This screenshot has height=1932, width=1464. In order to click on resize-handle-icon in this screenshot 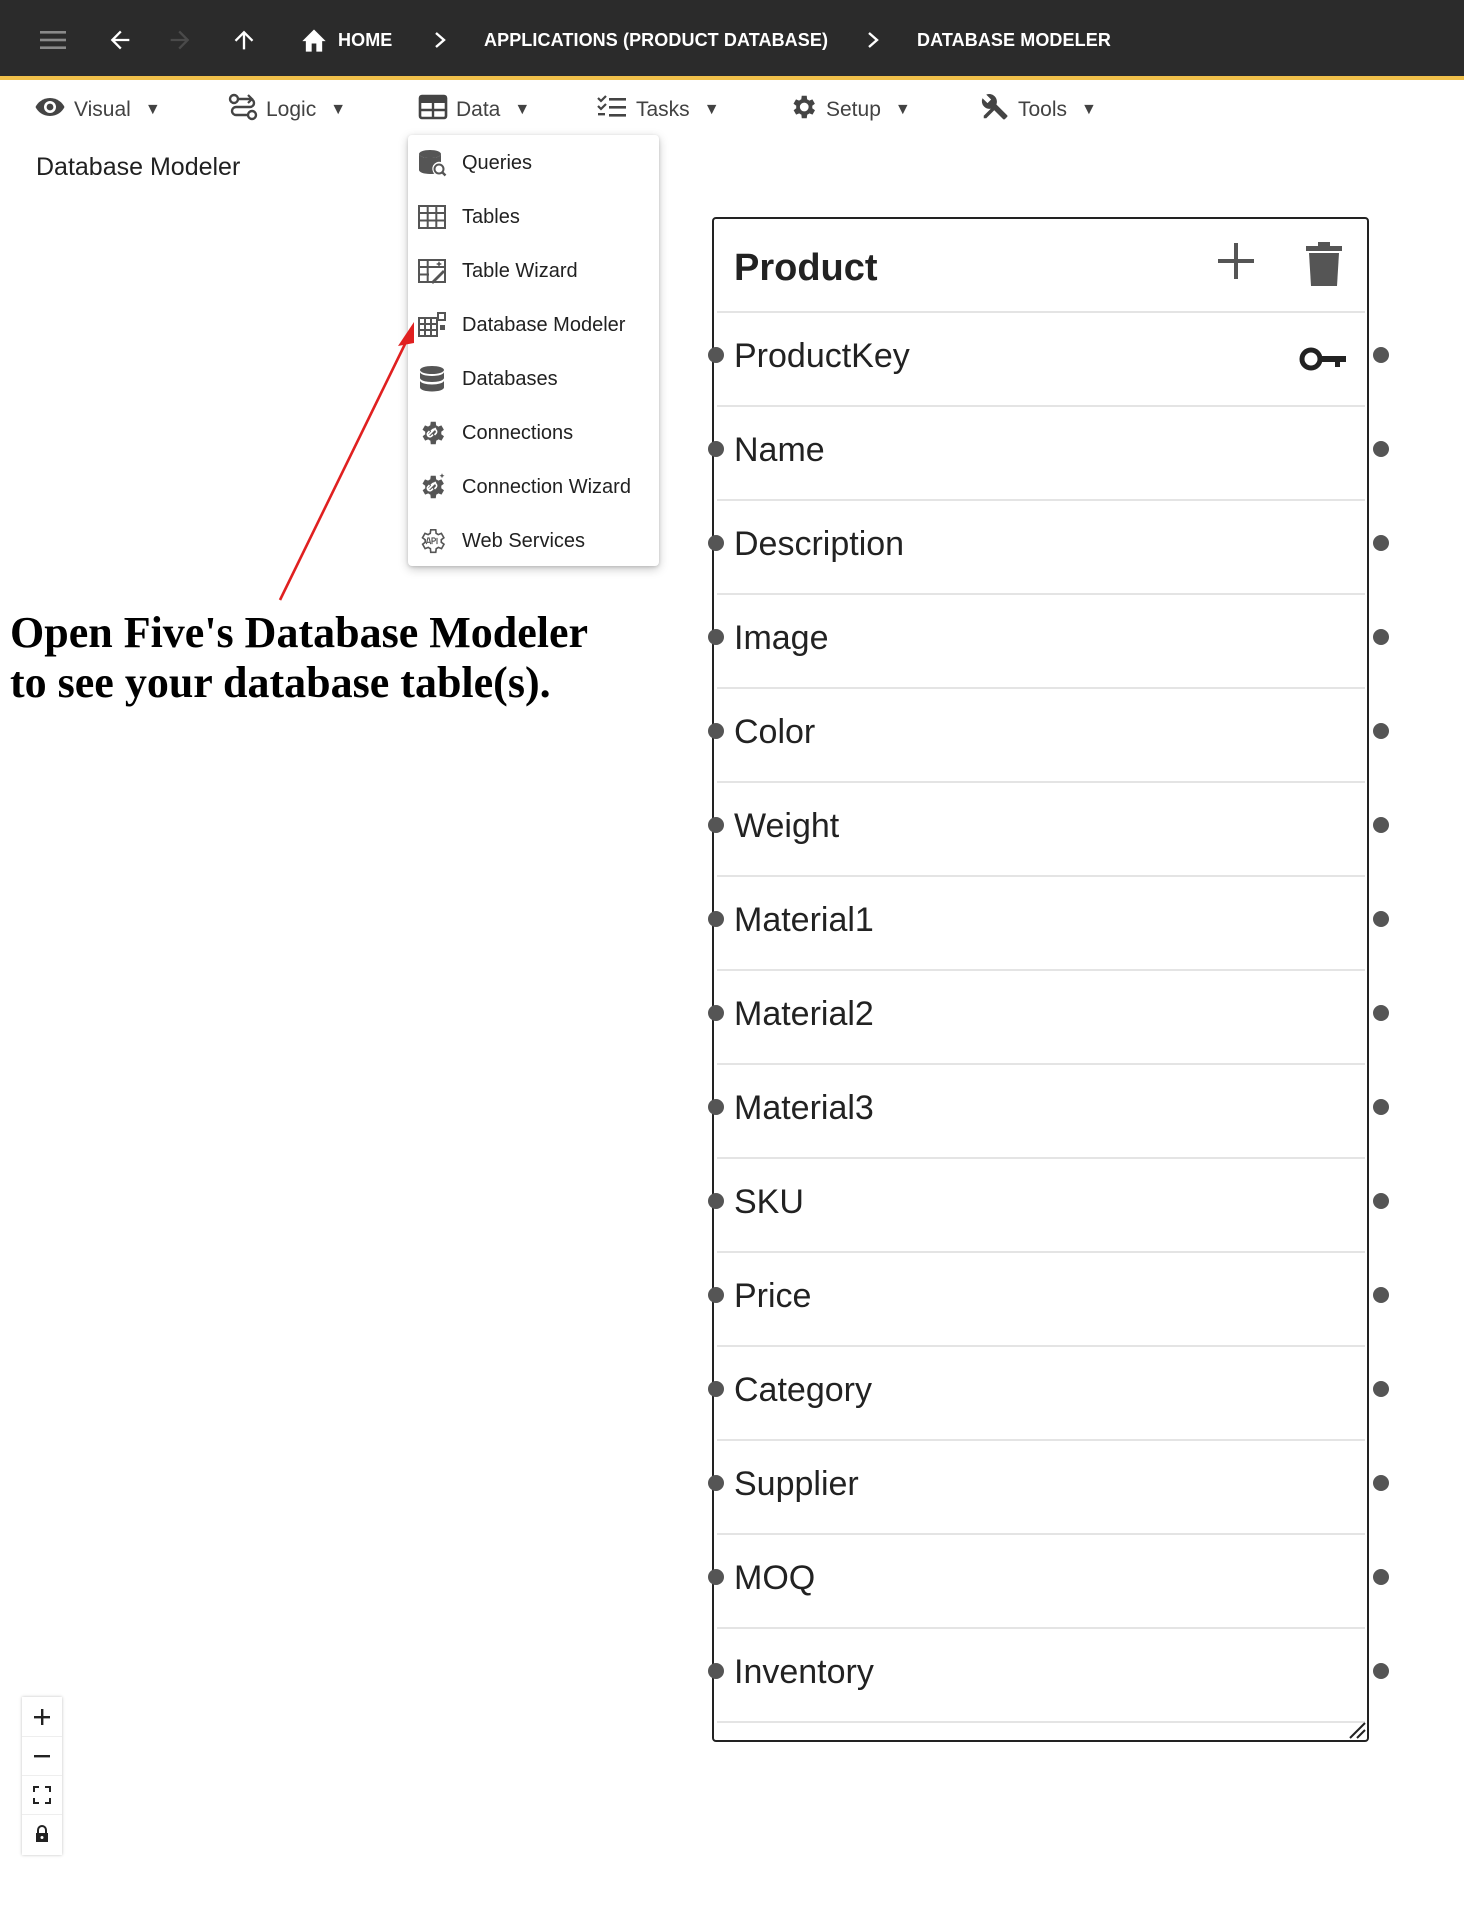, I will do `click(1357, 1730)`.